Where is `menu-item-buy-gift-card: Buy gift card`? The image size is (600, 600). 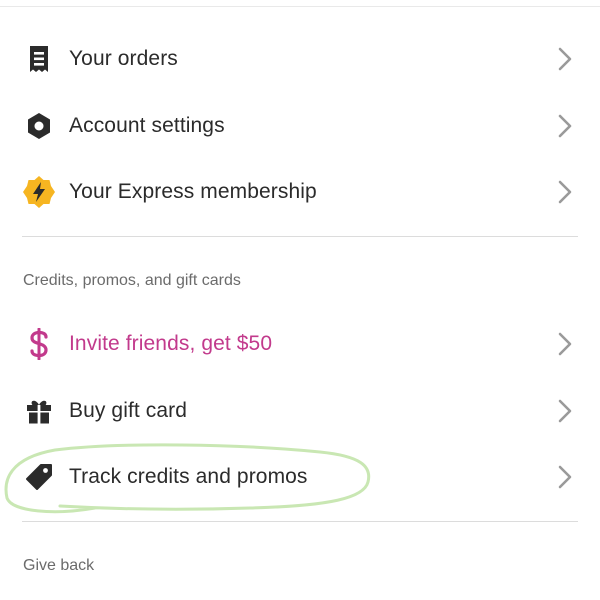 menu-item-buy-gift-card: Buy gift card is located at coordinates (300, 411).